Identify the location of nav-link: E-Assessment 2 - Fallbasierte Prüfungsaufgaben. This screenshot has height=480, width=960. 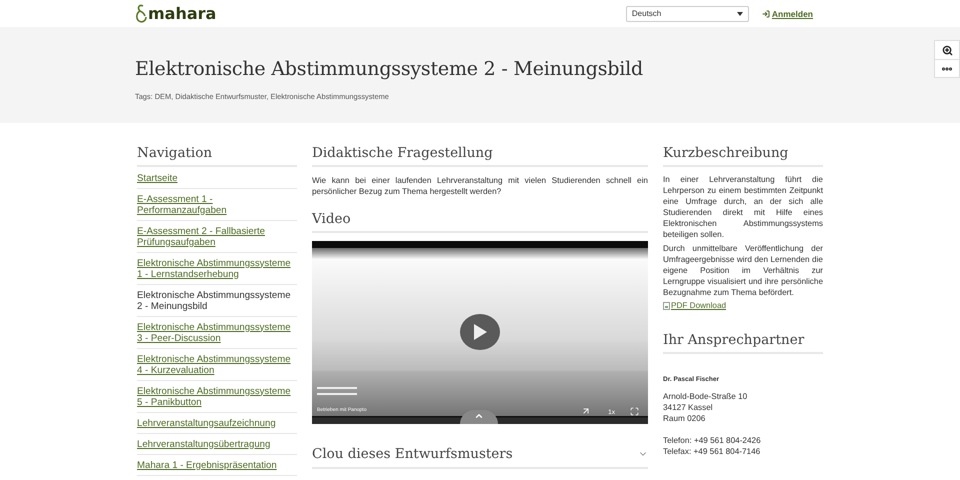
(217, 237).